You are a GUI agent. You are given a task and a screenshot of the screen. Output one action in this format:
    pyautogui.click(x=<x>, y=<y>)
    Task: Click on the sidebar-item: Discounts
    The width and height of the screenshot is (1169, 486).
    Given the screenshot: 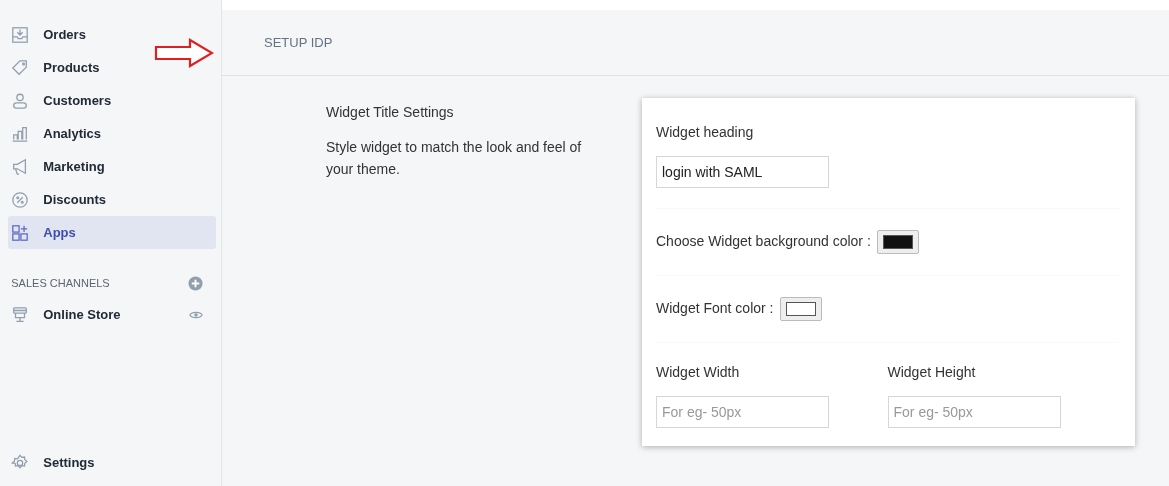 What is the action you would take?
    pyautogui.click(x=112, y=199)
    